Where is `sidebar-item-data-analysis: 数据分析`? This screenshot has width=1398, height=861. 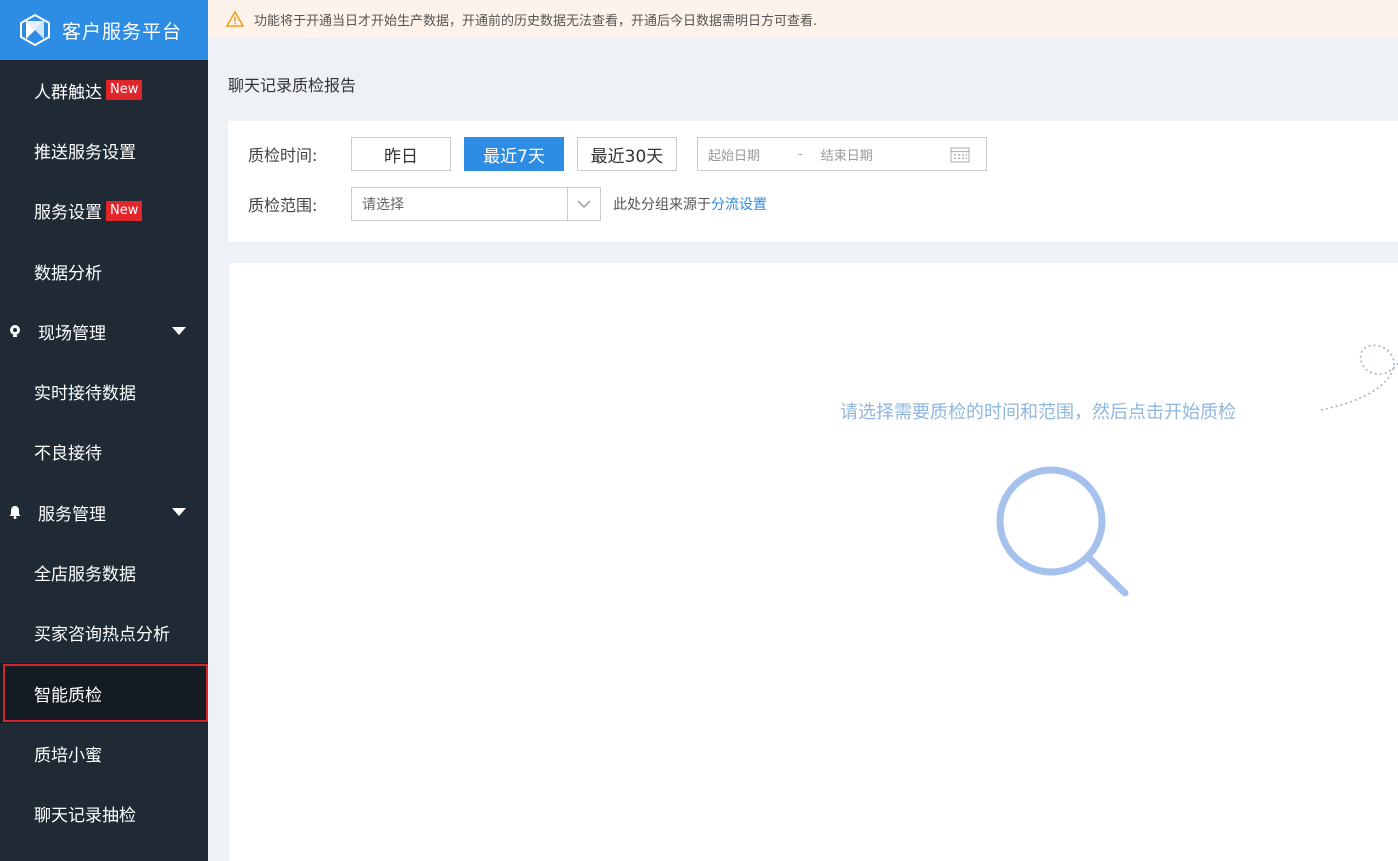 sidebar-item-data-analysis: 数据分析 is located at coordinates (104, 271).